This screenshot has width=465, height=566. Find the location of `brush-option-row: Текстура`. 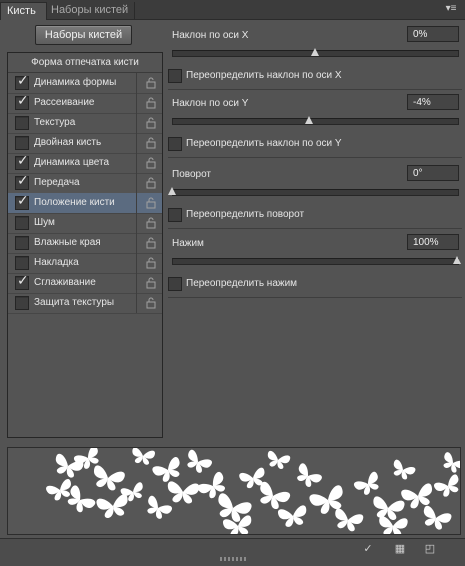

brush-option-row: Текстура is located at coordinates (85, 123).